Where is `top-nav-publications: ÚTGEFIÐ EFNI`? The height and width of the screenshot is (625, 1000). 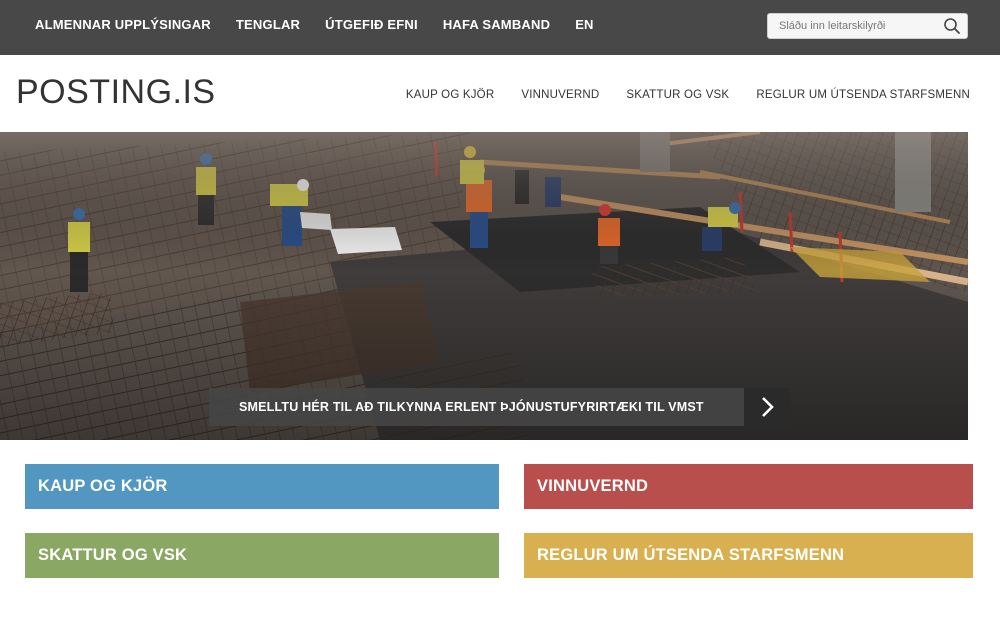 top-nav-publications: ÚTGEFIÐ EFNI is located at coordinates (371, 24).